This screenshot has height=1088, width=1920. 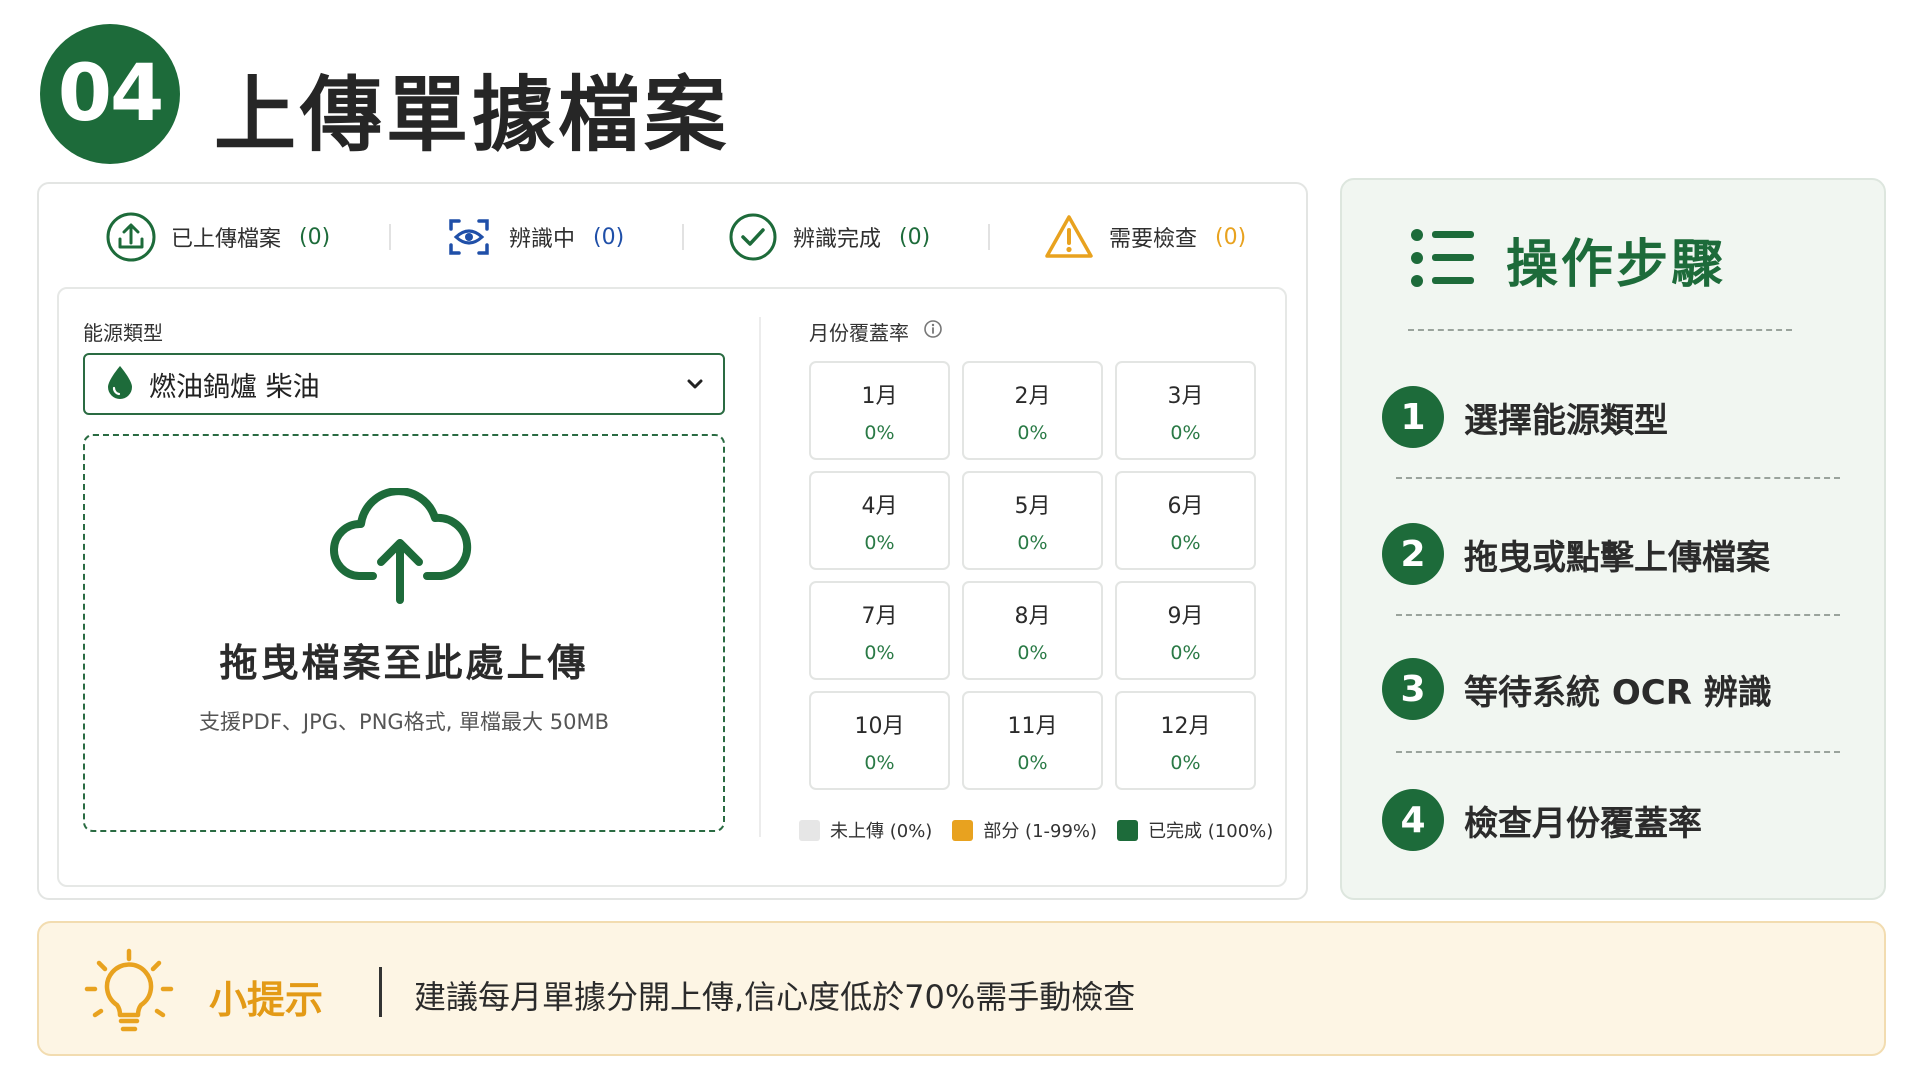 I want to click on status-done-count: (0), so click(x=915, y=237).